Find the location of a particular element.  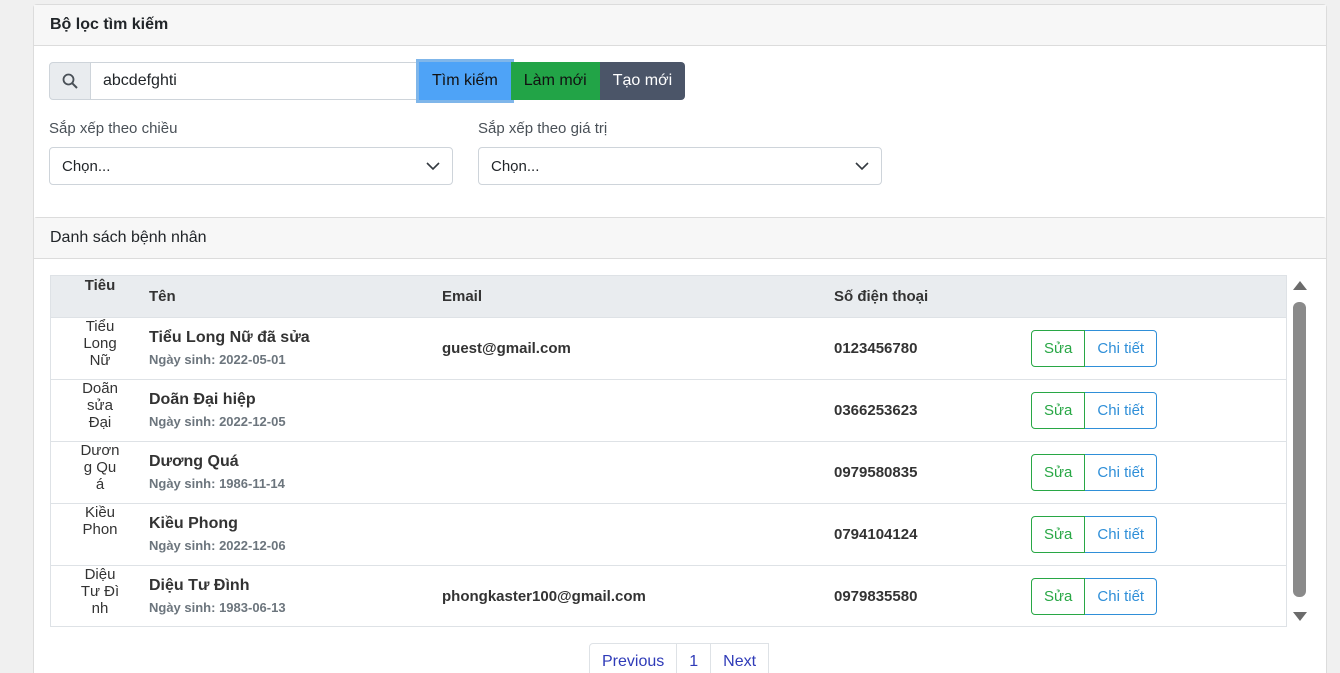

search-addon is located at coordinates (70, 81).